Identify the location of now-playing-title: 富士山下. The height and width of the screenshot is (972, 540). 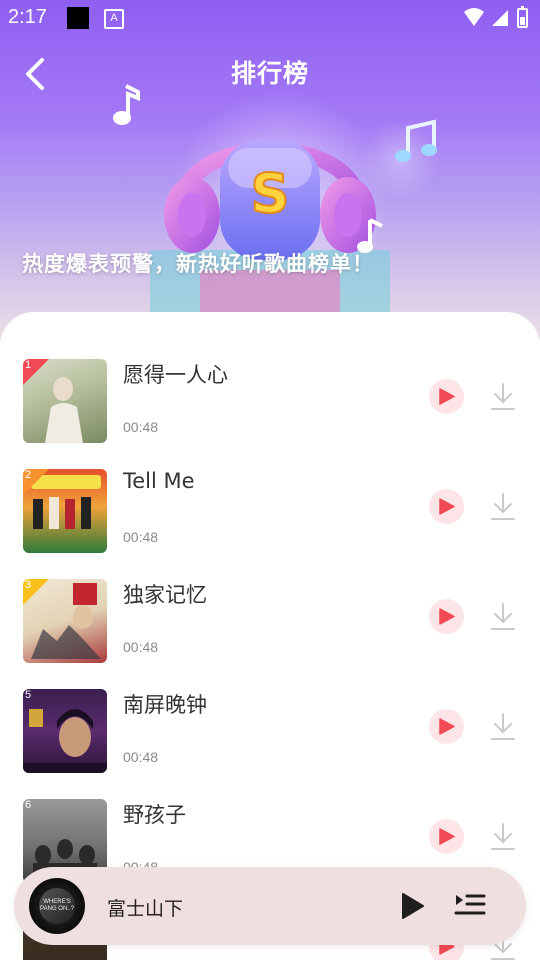
(145, 909).